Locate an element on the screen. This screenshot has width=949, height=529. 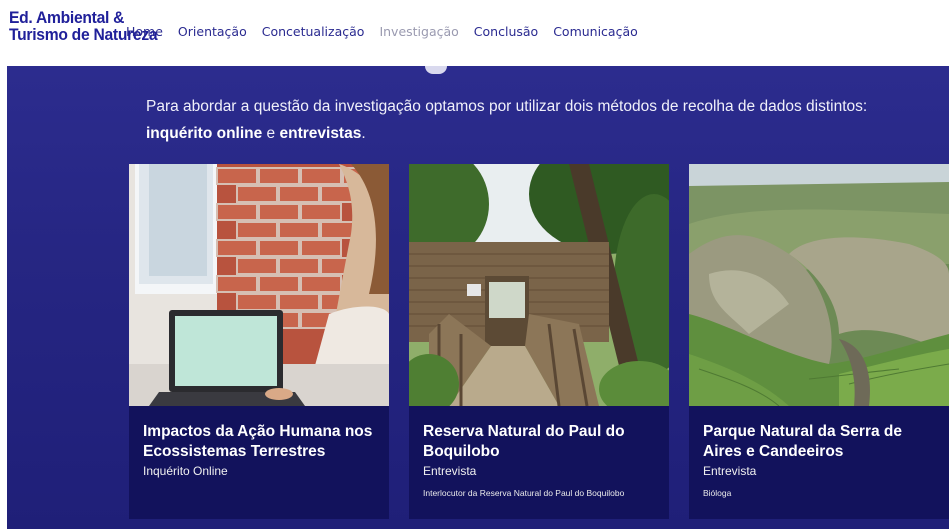
laptop-brick-wall-image is located at coordinates (259, 285).